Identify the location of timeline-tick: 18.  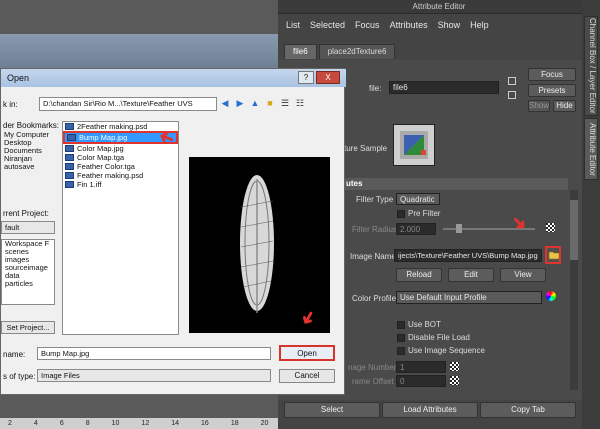
(234, 423).